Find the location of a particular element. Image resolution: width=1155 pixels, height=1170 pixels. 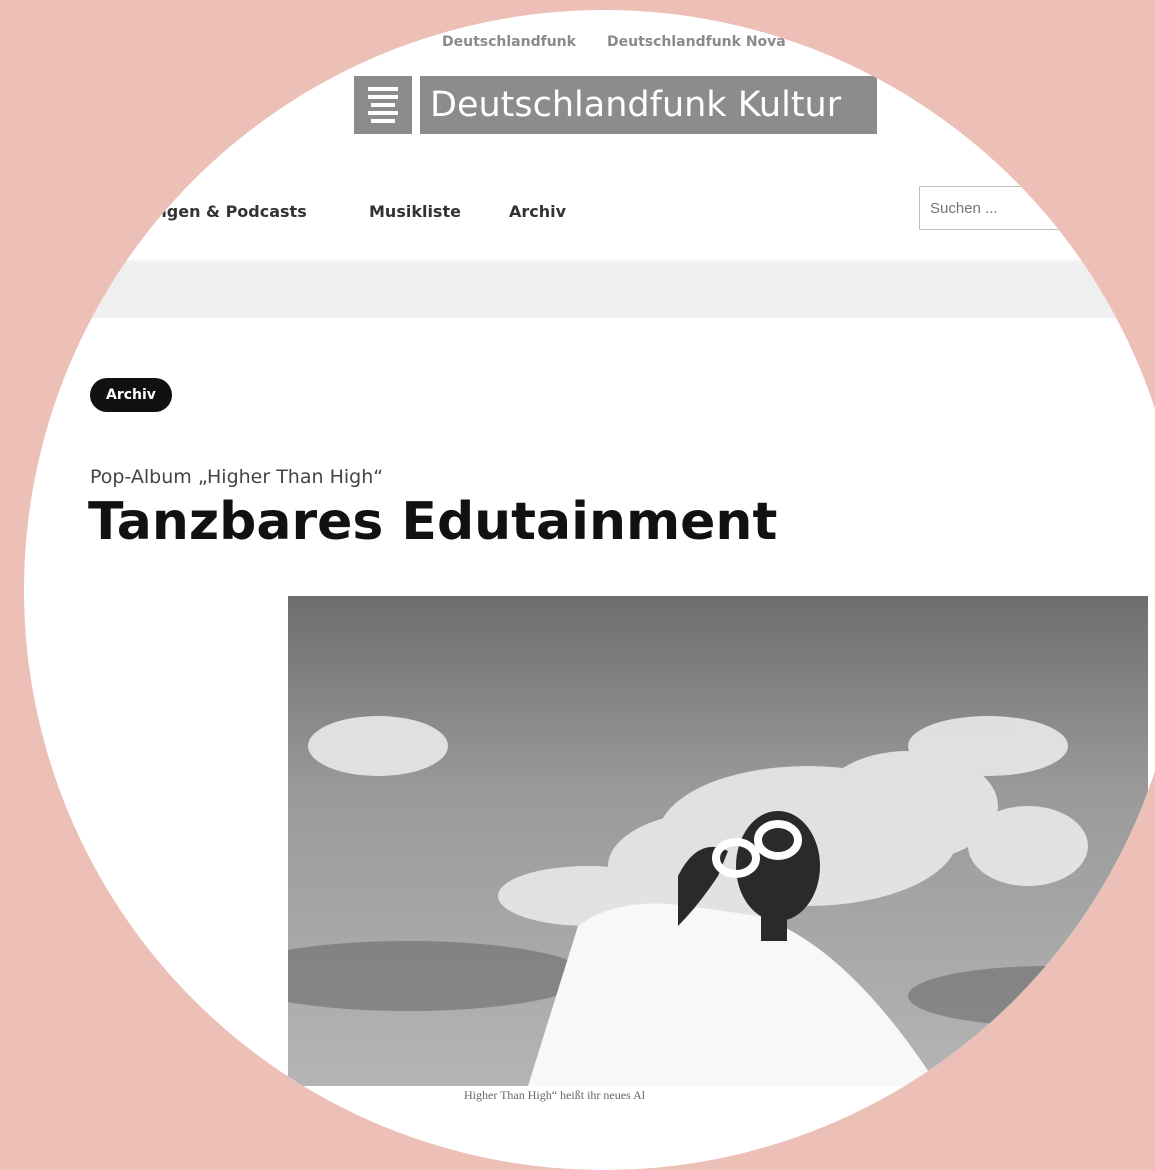

brand-logo: Deutschlandfunk Kultur is located at coordinates (648, 105).